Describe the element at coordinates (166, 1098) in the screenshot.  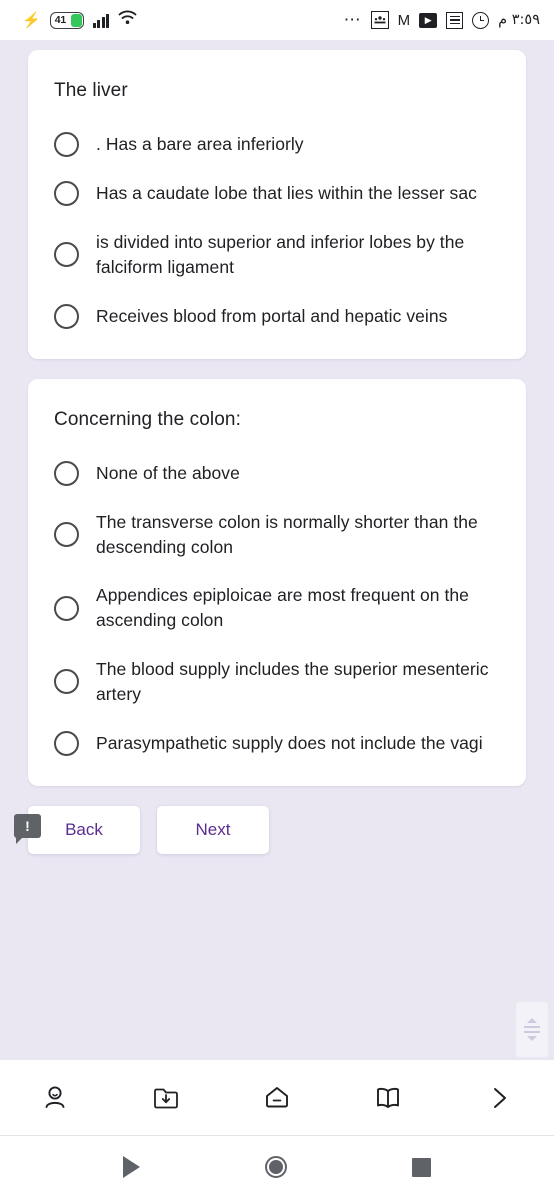
I see `downloads-folder-icon` at that location.